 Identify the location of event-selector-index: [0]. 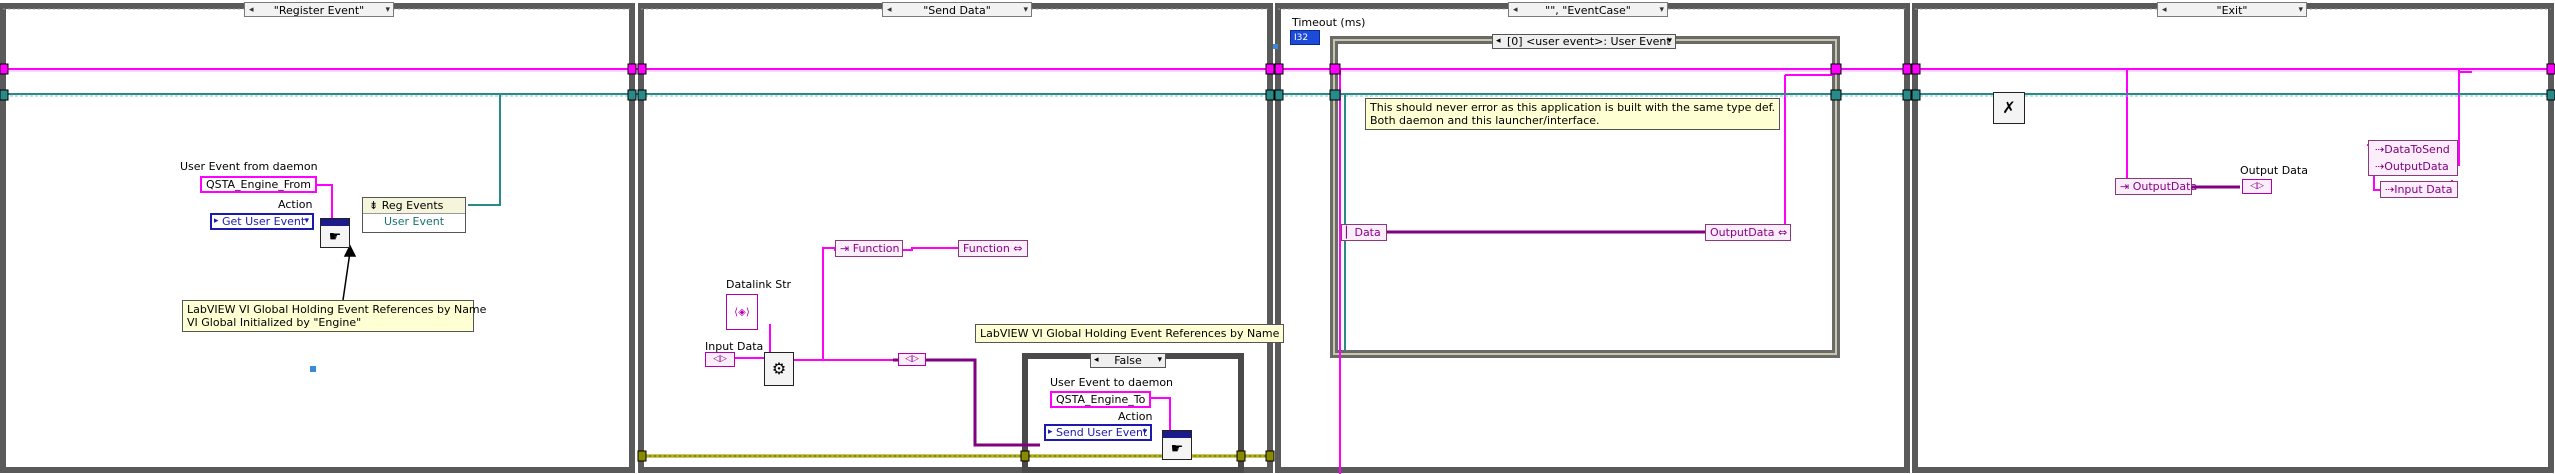
(1515, 41).